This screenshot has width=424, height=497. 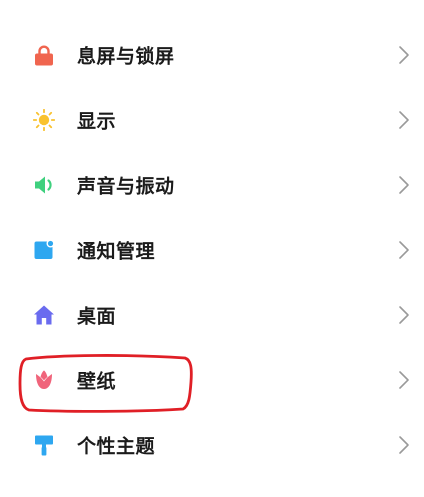 I want to click on settings-item-label: 声音与振动, so click(x=126, y=186).